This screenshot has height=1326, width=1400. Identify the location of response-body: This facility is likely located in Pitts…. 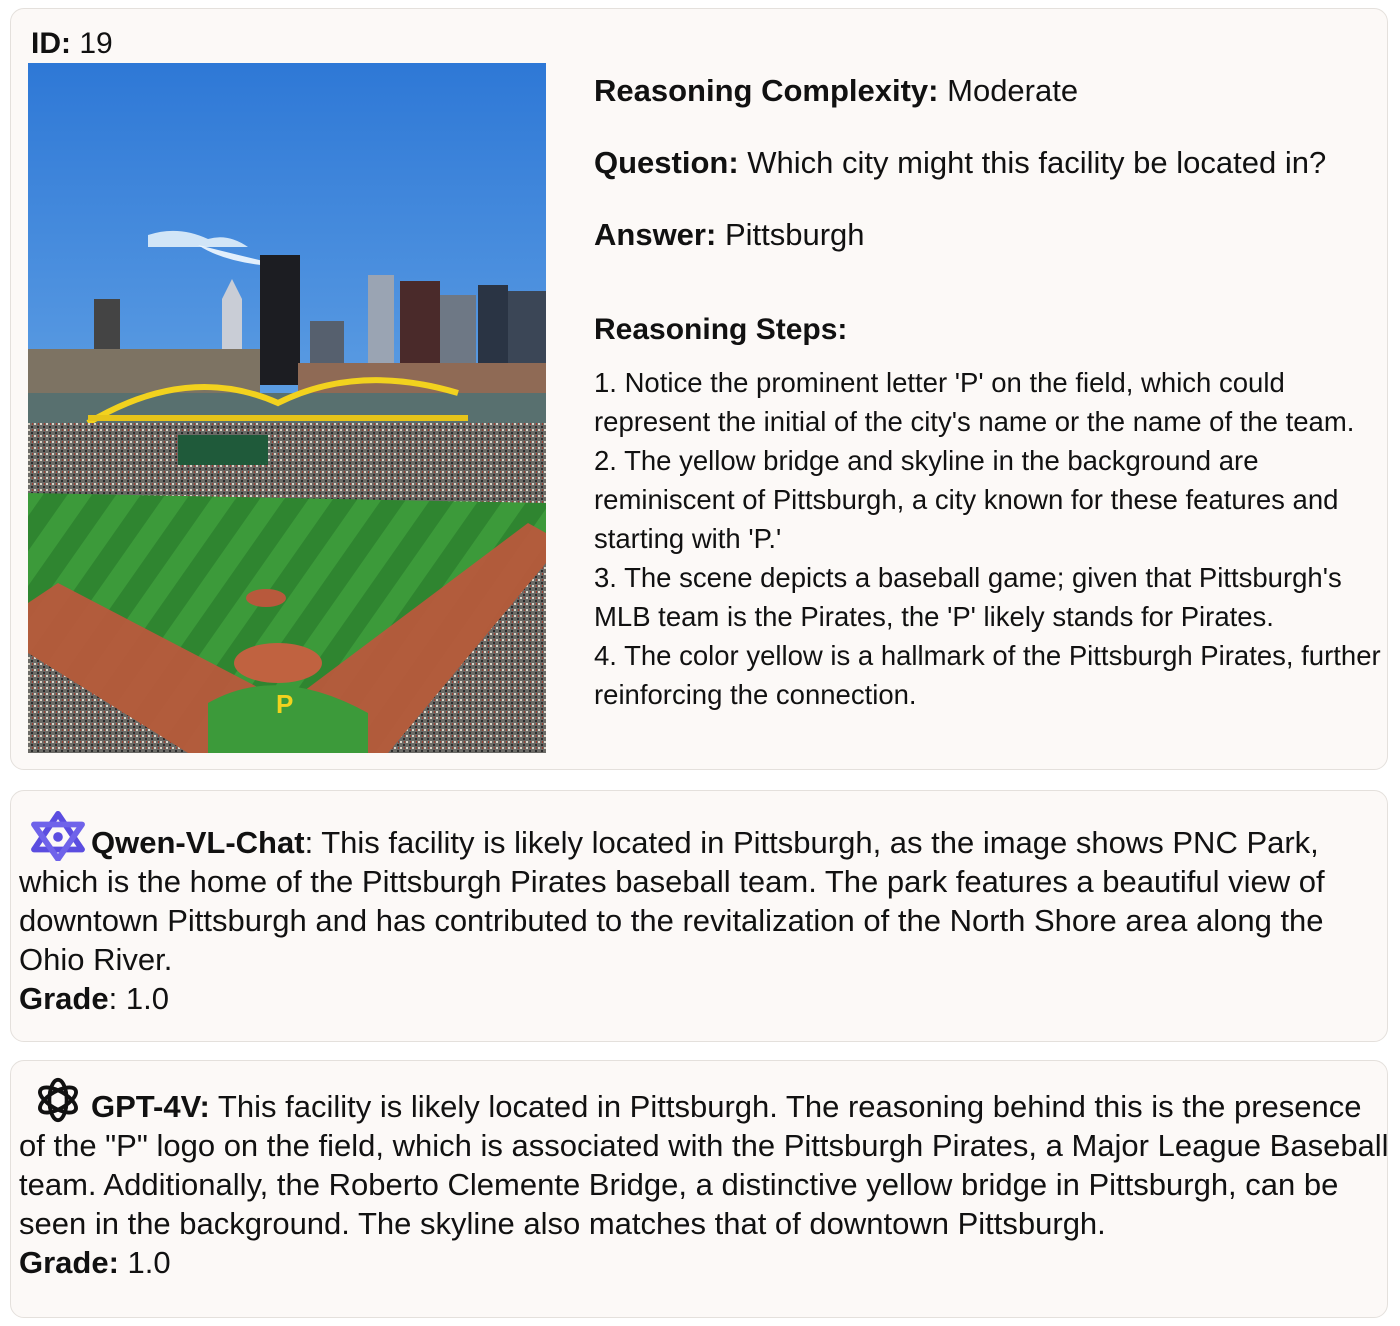
(704, 1165).